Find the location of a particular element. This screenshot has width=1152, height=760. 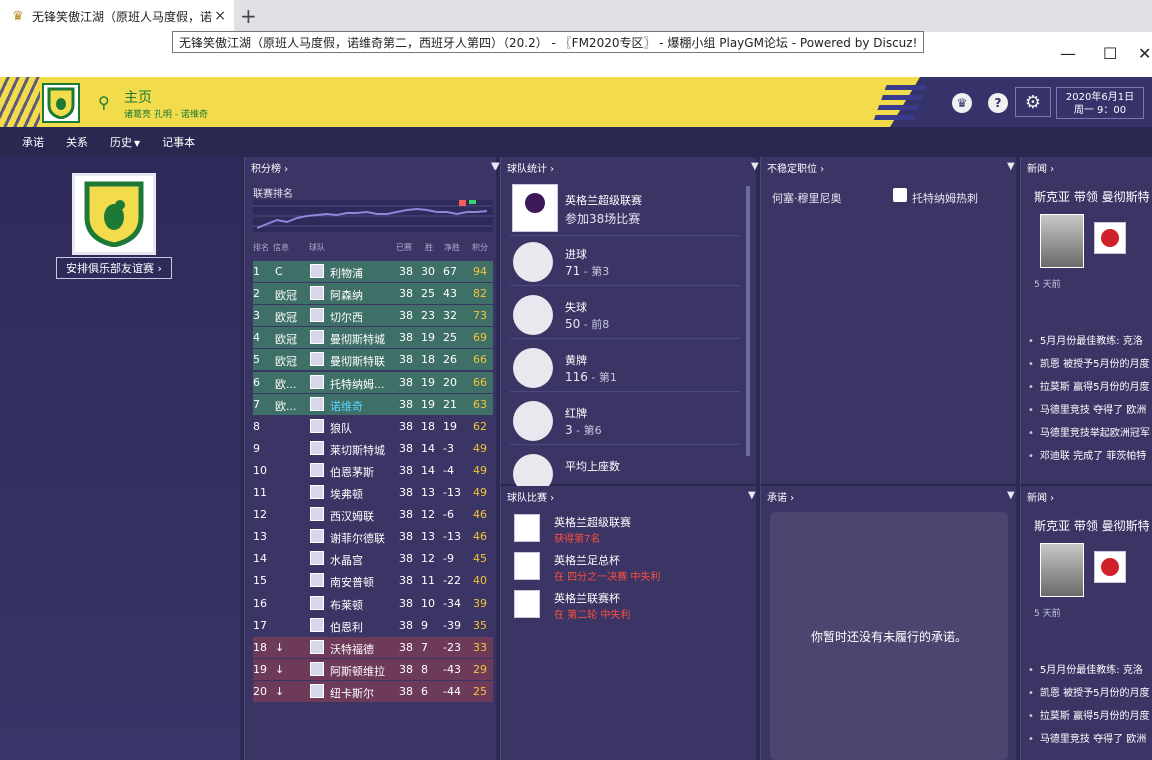

club-badge-small is located at coordinates (61, 103).